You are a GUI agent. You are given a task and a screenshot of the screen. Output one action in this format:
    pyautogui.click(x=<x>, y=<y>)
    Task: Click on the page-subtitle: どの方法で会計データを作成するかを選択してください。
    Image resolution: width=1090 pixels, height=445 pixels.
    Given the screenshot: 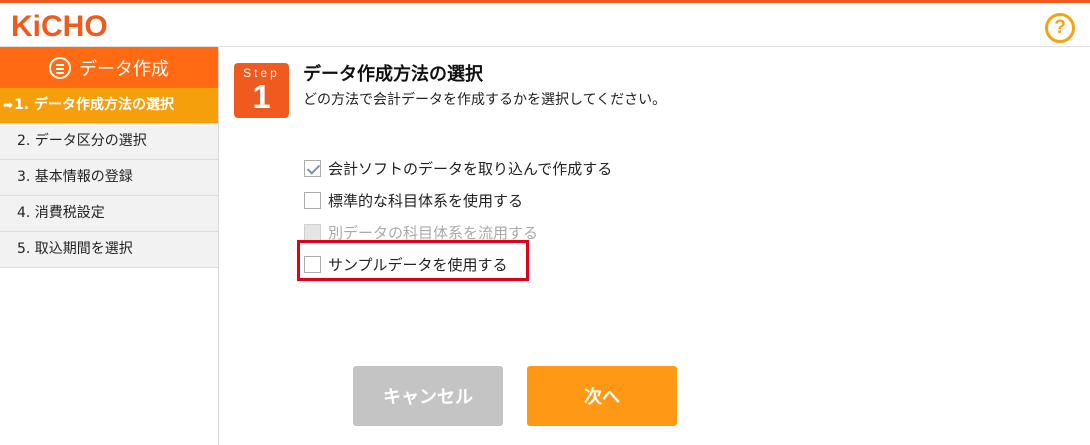 What is the action you would take?
    pyautogui.click(x=485, y=100)
    